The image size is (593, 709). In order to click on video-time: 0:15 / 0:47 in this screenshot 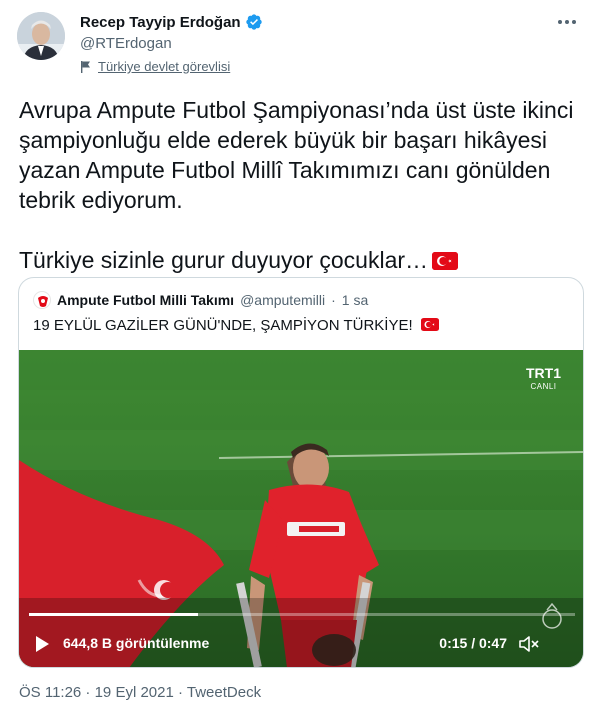, I will do `click(473, 643)`.